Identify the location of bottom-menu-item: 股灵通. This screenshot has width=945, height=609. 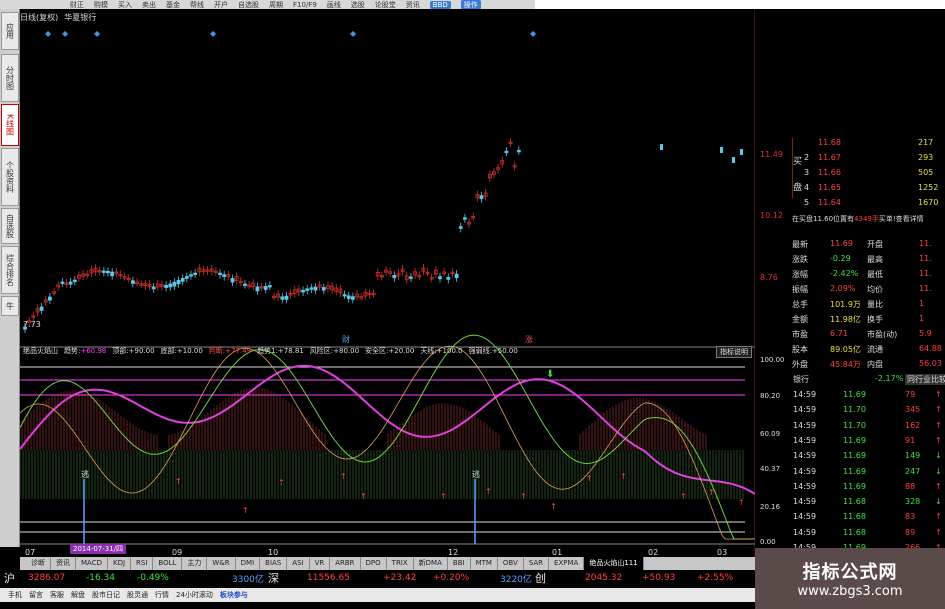
(137, 595).